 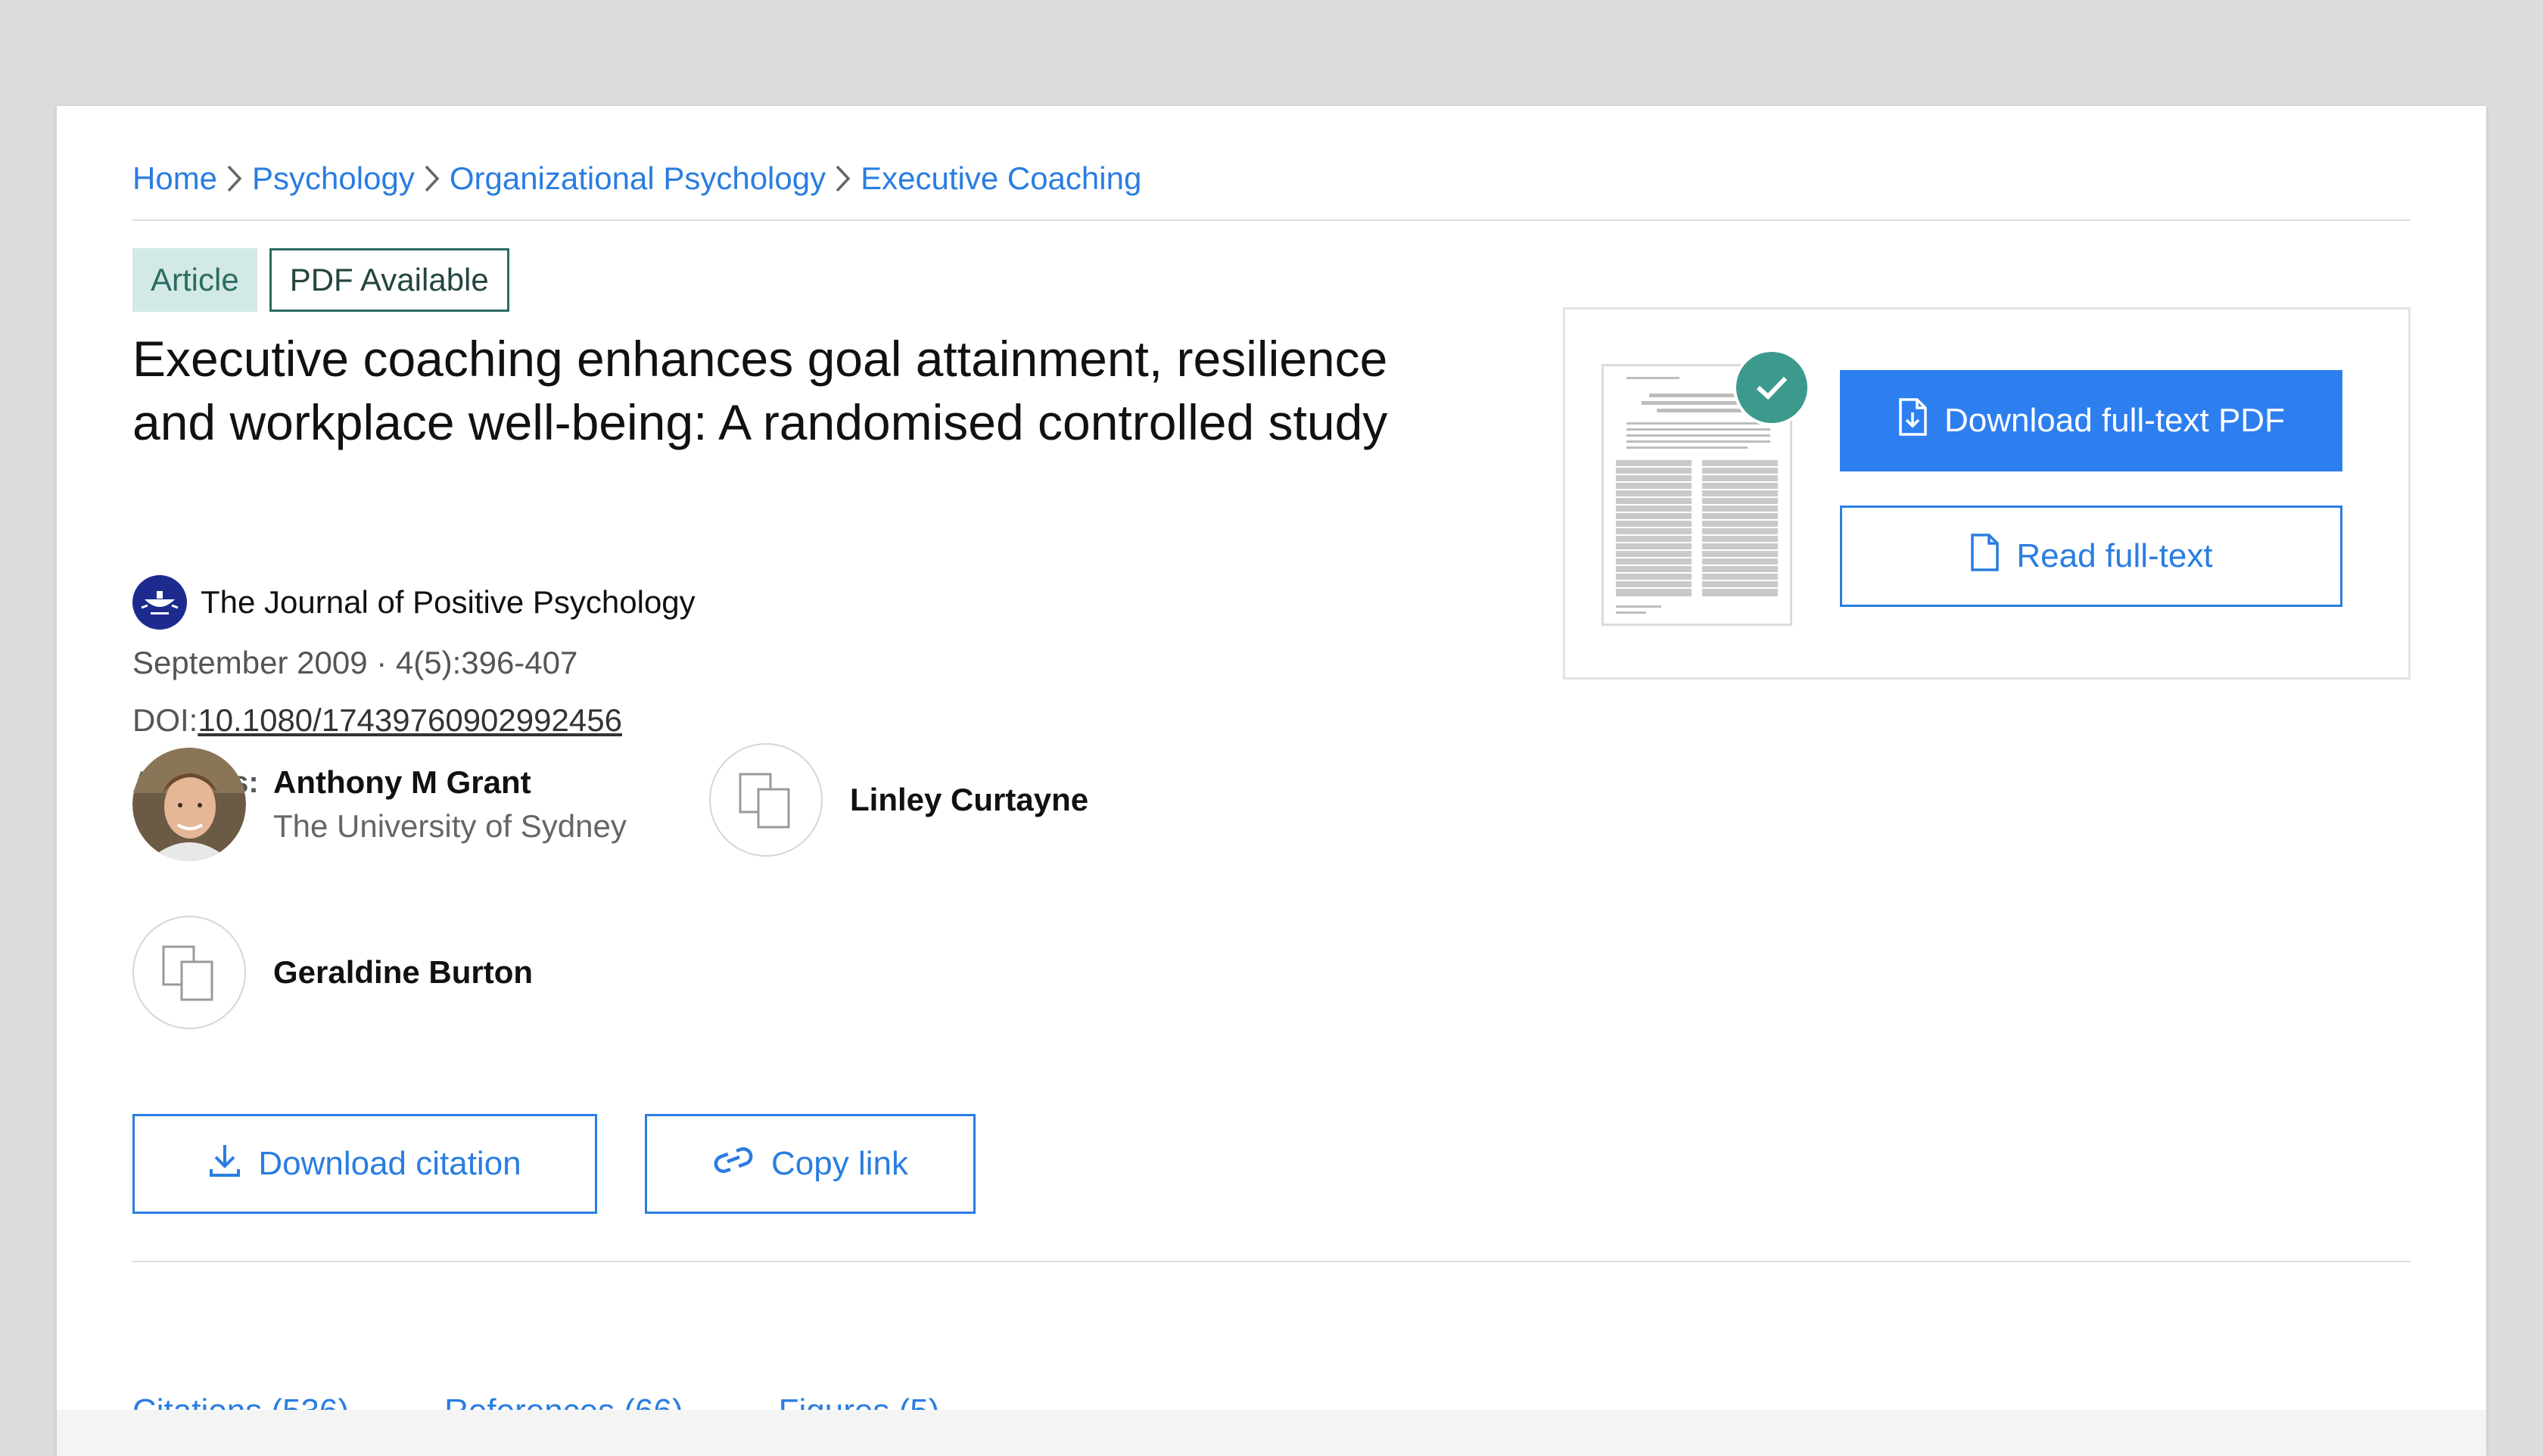 I want to click on breadcrumb-organizational-psychology: Organizational Psychology, so click(x=638, y=178).